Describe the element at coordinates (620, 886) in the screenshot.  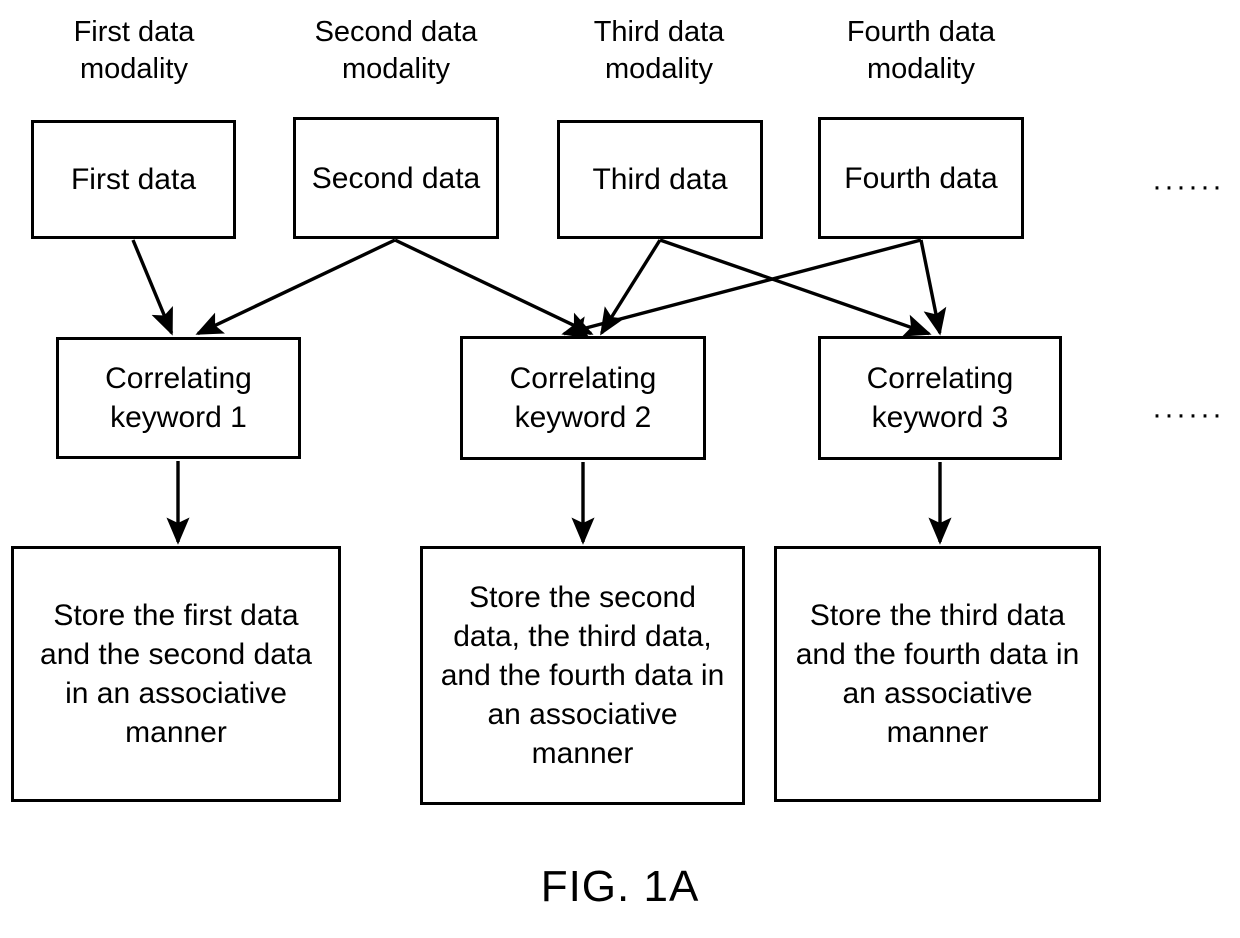
I see `figure-caption: FIG. 1A` at that location.